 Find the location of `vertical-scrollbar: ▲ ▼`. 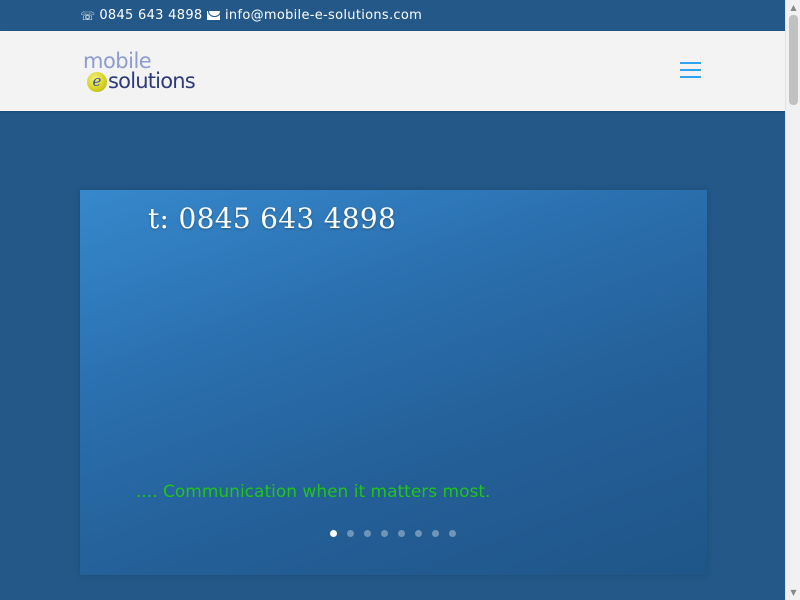

vertical-scrollbar: ▲ ▼ is located at coordinates (792, 300).